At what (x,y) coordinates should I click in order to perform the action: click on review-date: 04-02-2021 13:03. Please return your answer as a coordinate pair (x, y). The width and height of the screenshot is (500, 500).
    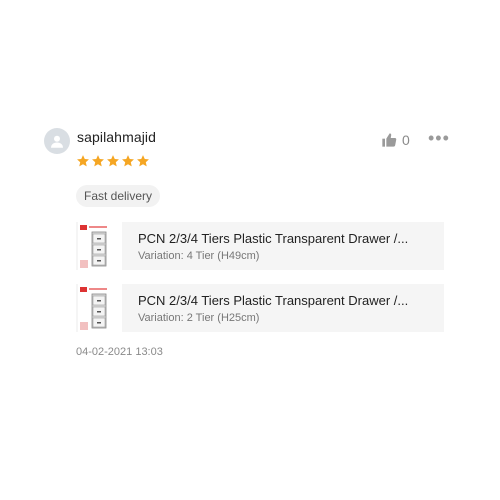
    Looking at the image, I should click on (119, 352).